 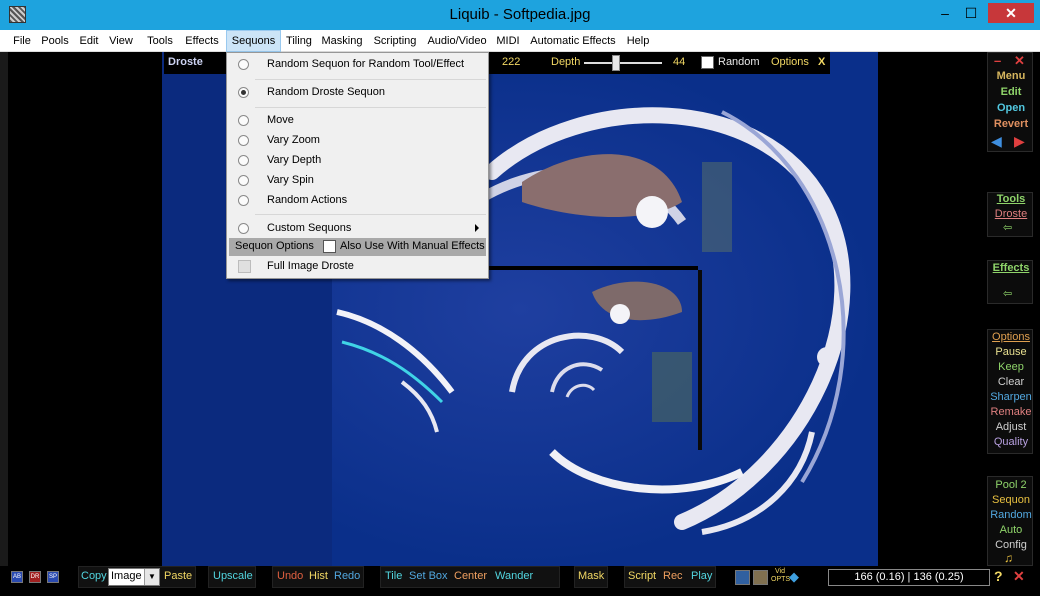 What do you see at coordinates (794, 577) in the screenshot?
I see `diamond-icon: ◆` at bounding box center [794, 577].